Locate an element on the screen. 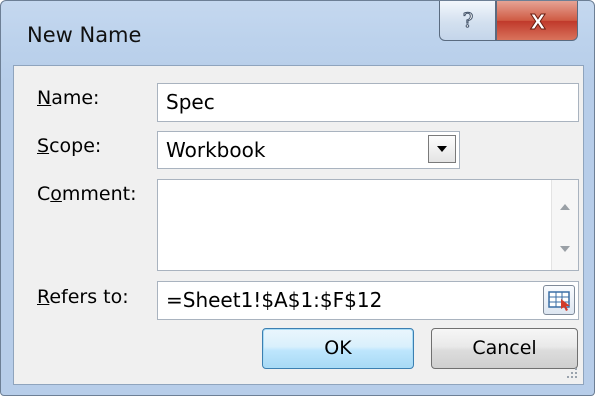  close-glyph: X is located at coordinates (538, 22).